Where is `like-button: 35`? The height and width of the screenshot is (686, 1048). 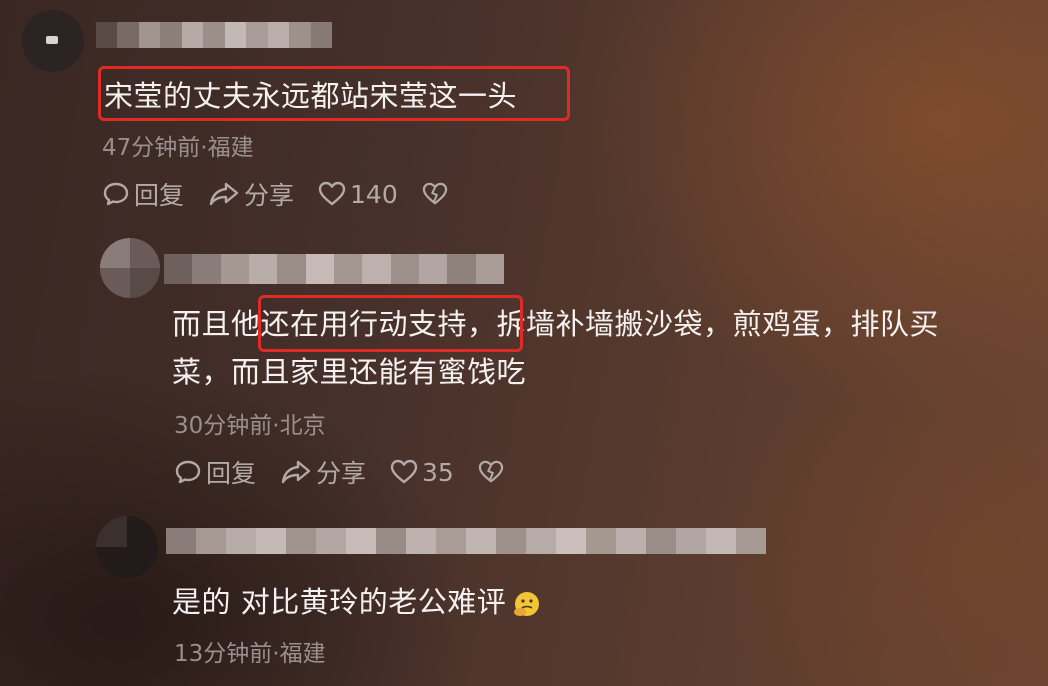 like-button: 35 is located at coordinates (422, 472).